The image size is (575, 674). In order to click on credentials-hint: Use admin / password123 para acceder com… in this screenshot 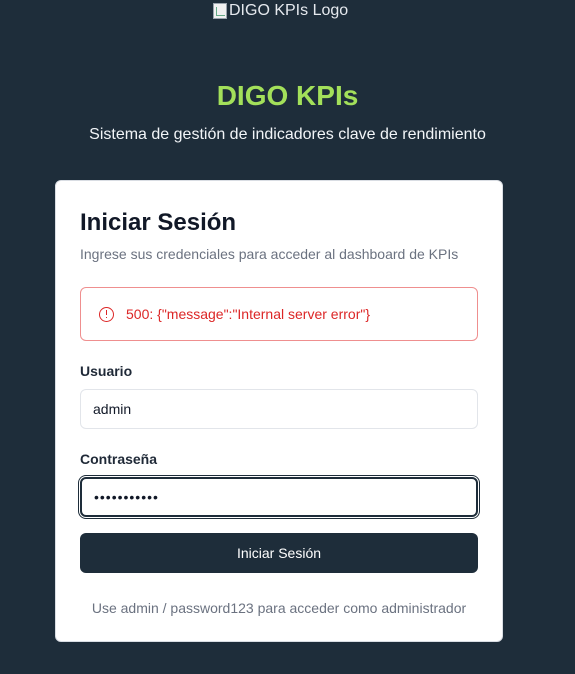, I will do `click(279, 608)`.